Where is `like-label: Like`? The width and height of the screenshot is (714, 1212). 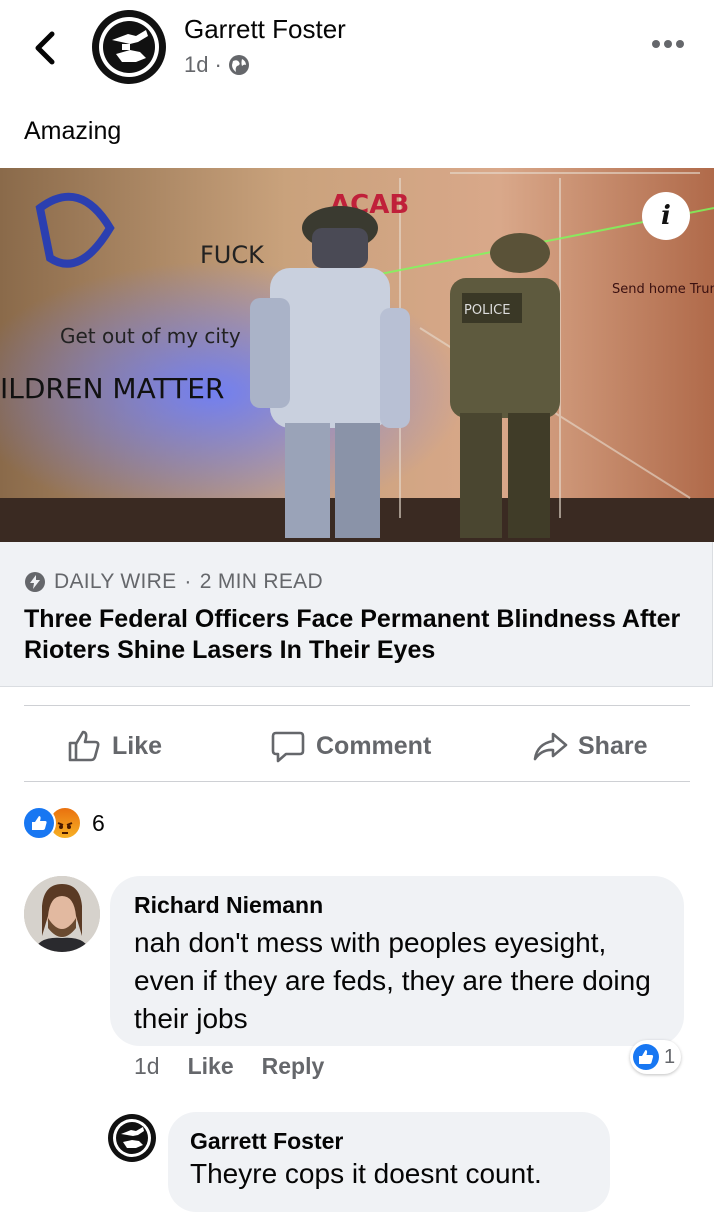 like-label: Like is located at coordinates (137, 745).